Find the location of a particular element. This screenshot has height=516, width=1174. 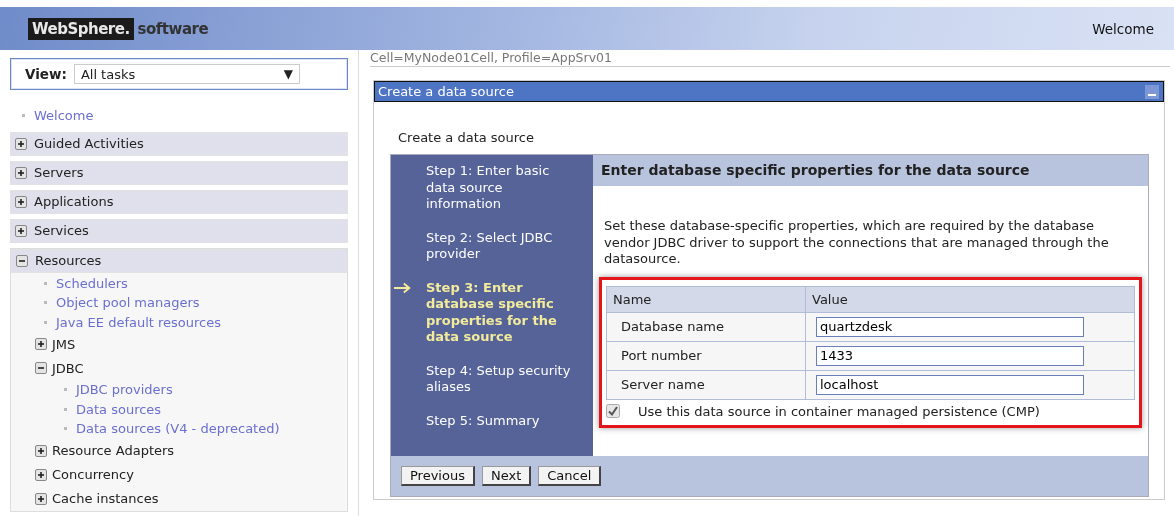

nav-section: Resources is located at coordinates (179, 260).